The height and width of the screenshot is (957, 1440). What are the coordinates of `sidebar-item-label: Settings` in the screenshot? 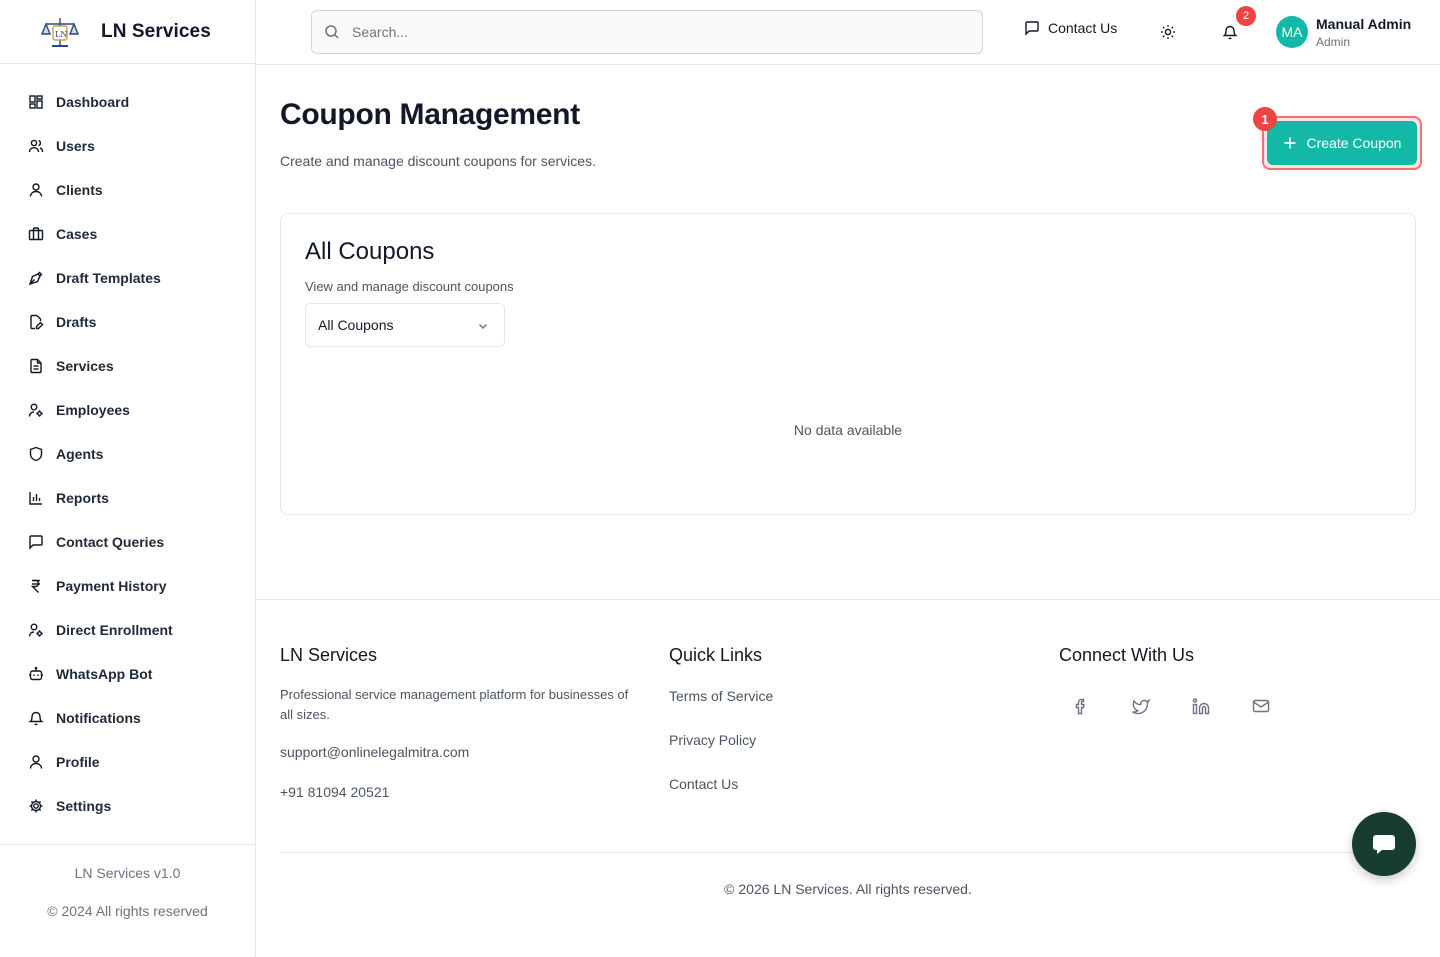 It's located at (84, 806).